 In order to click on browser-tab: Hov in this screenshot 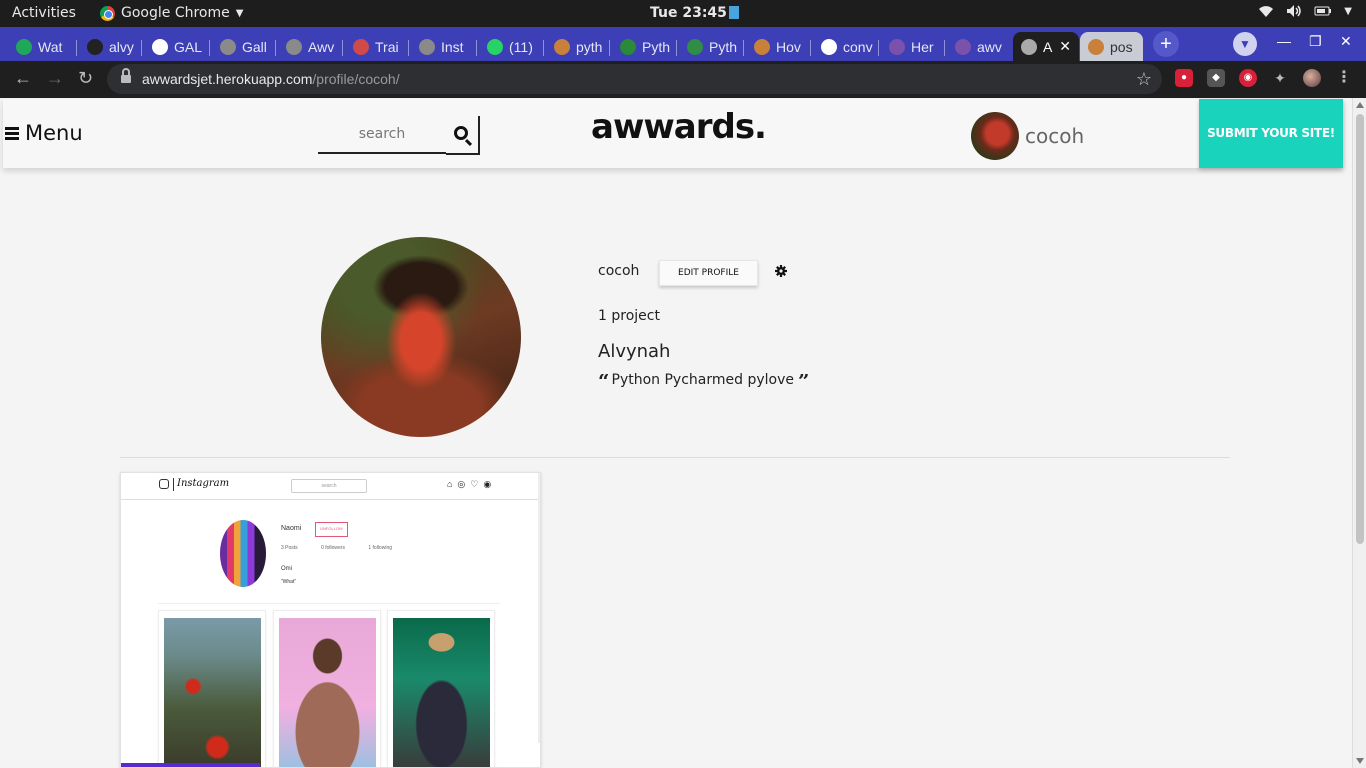, I will do `click(778, 46)`.